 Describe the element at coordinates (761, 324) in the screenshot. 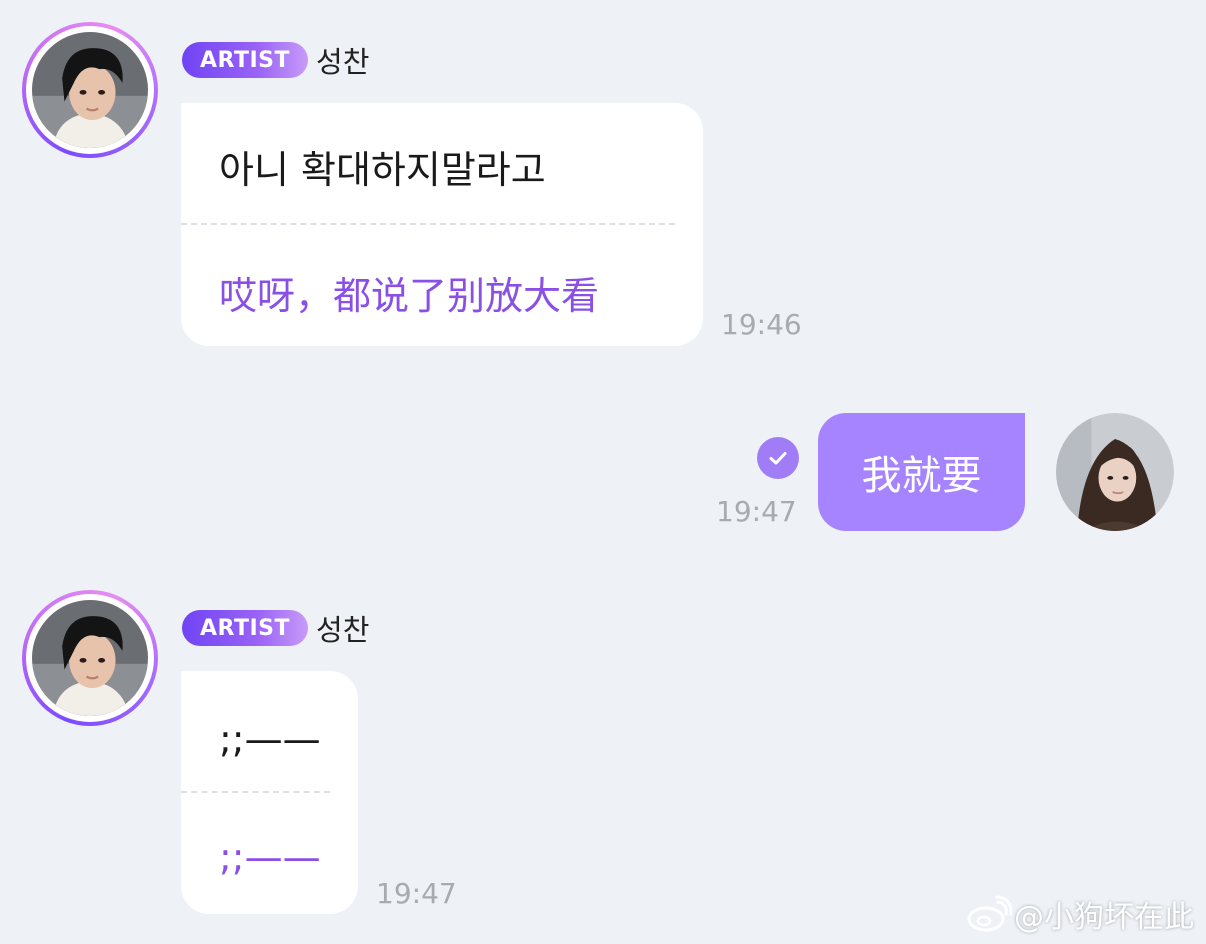

I see `message-time: 19:46` at that location.